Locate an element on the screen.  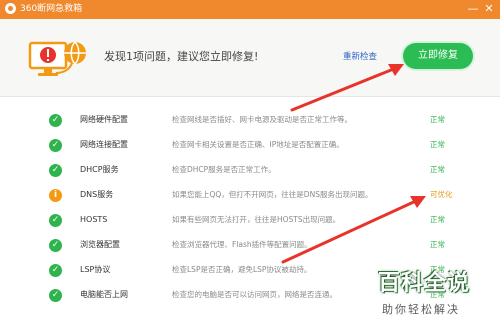
item-name: 浏览器配置 is located at coordinates (100, 244).